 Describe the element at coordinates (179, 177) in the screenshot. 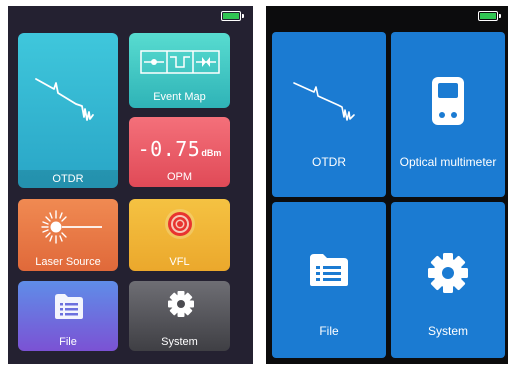

I see `tile-label-opm: OPM` at that location.